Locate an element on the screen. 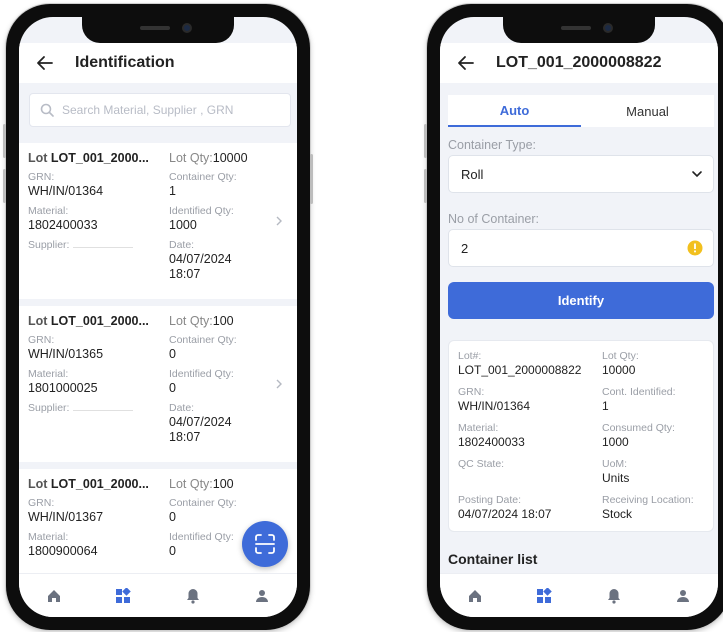  container-type-value: Roll is located at coordinates (472, 174).